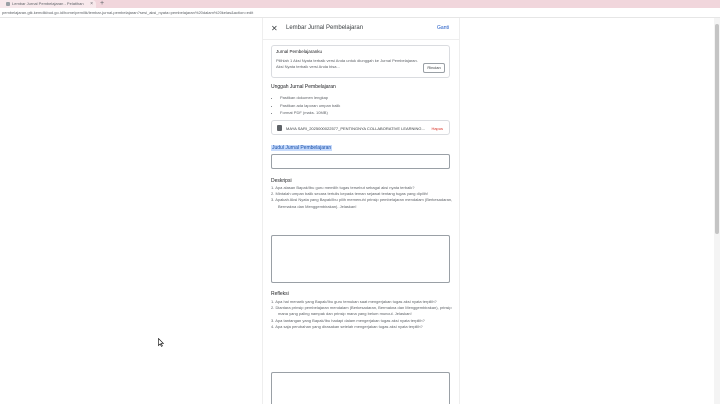 The image size is (720, 404). Describe the element at coordinates (717, 129) in the screenshot. I see `scrollbar-thumb` at that location.